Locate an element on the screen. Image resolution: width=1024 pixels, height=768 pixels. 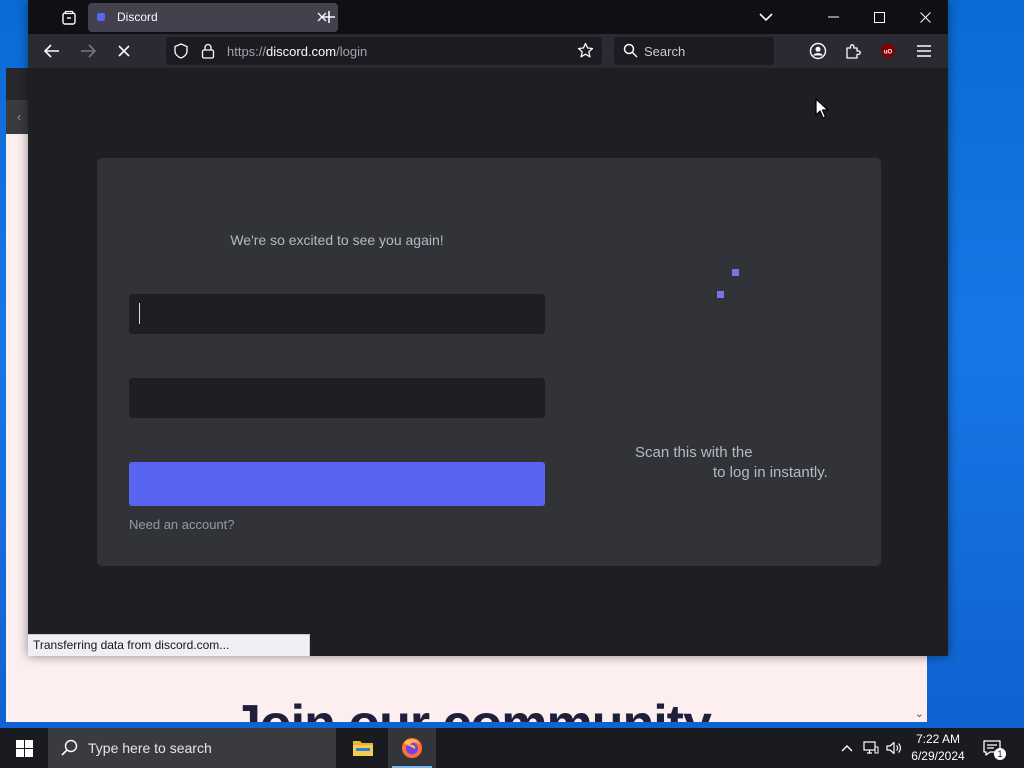
navigation-toolbar: https://discord.com/login Search uO is located at coordinates (488, 51).